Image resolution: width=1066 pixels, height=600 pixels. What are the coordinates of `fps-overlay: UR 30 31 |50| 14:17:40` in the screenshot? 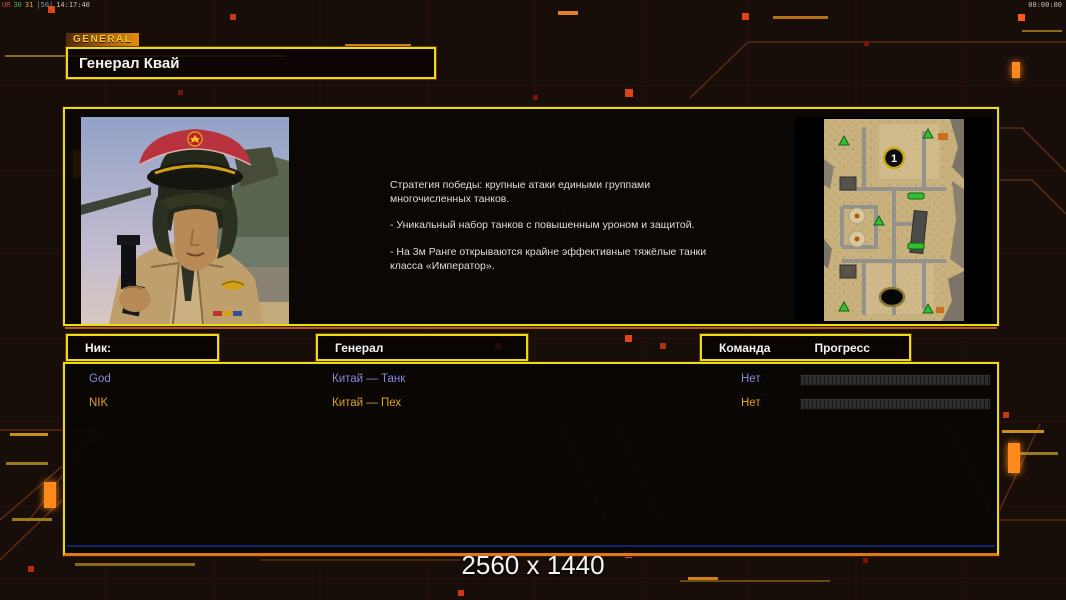 It's located at (46, 5).